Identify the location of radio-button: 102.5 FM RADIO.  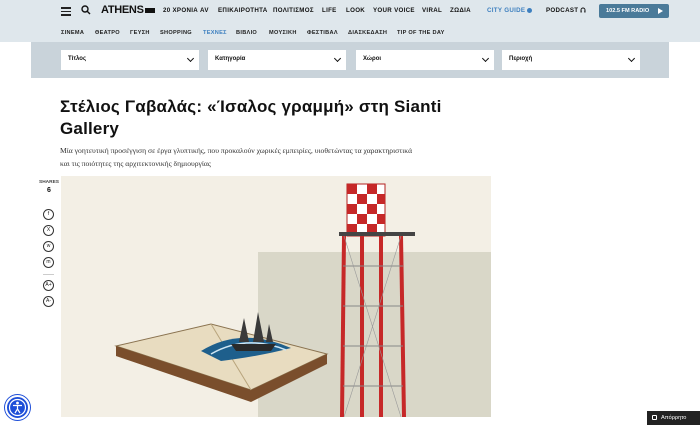
(634, 11).